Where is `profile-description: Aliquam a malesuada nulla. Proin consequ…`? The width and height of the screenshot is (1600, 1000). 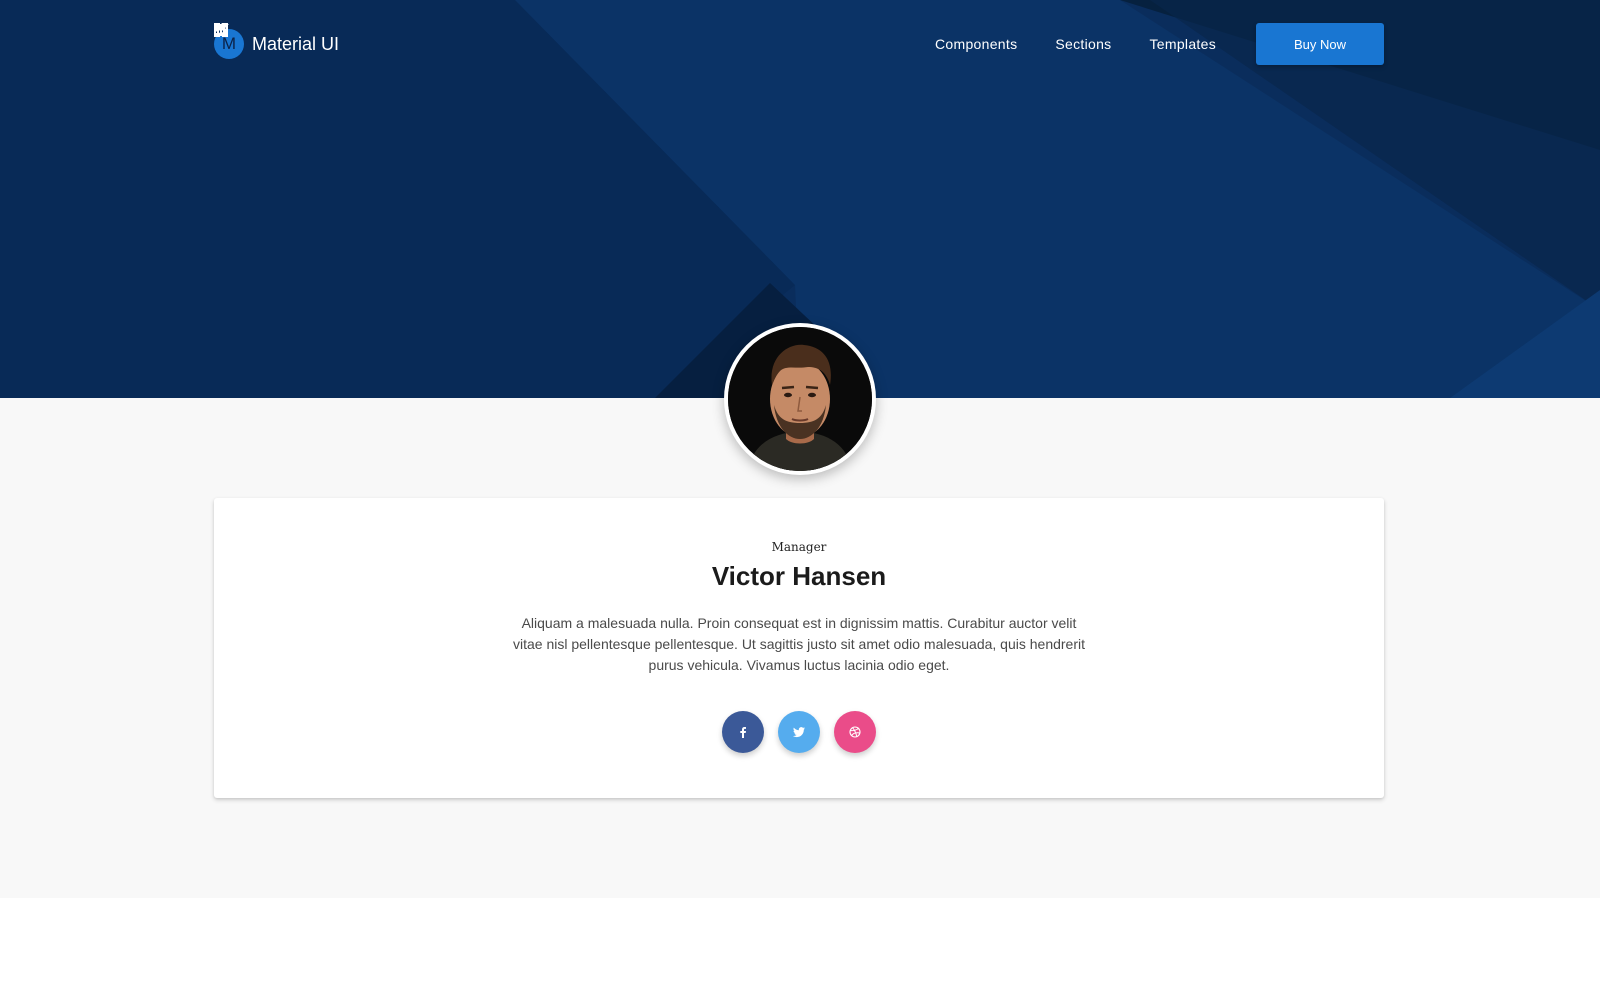 profile-description: Aliquam a malesuada nulla. Proin consequ… is located at coordinates (799, 644).